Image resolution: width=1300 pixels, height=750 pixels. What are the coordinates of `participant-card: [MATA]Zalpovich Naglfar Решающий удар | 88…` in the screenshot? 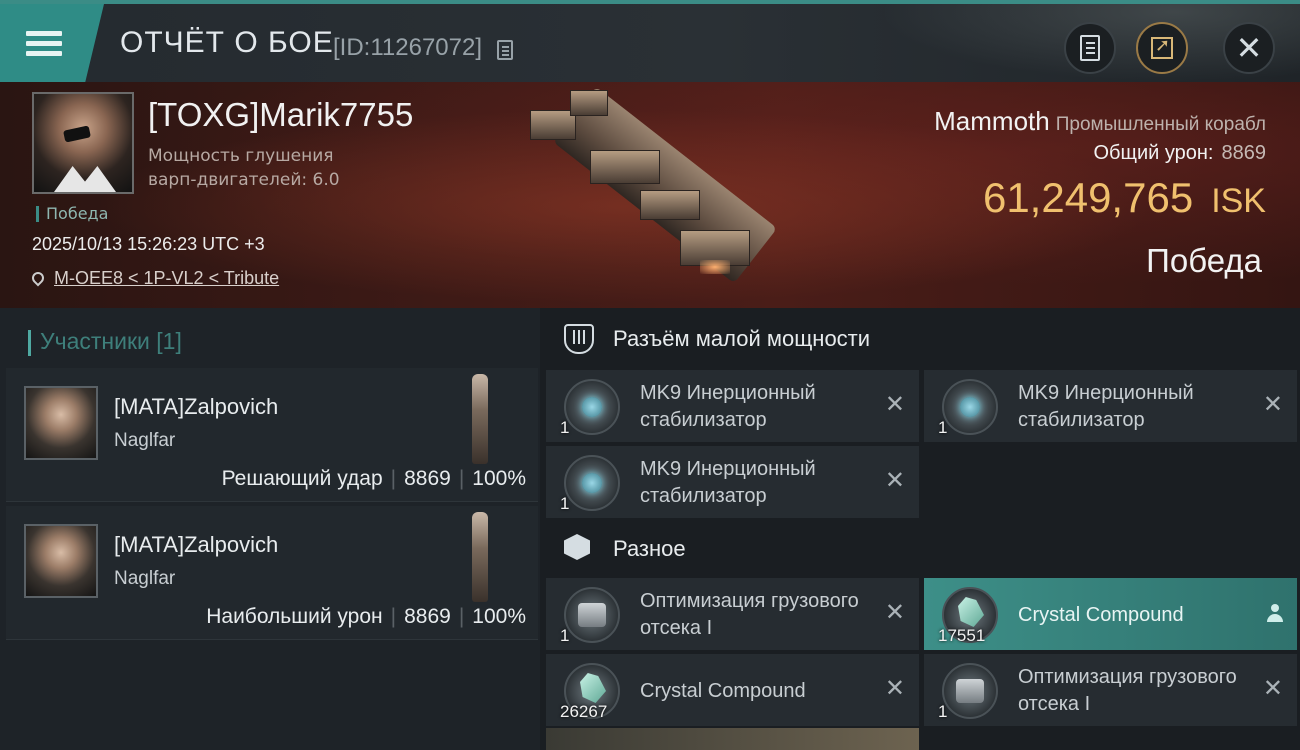 It's located at (272, 435).